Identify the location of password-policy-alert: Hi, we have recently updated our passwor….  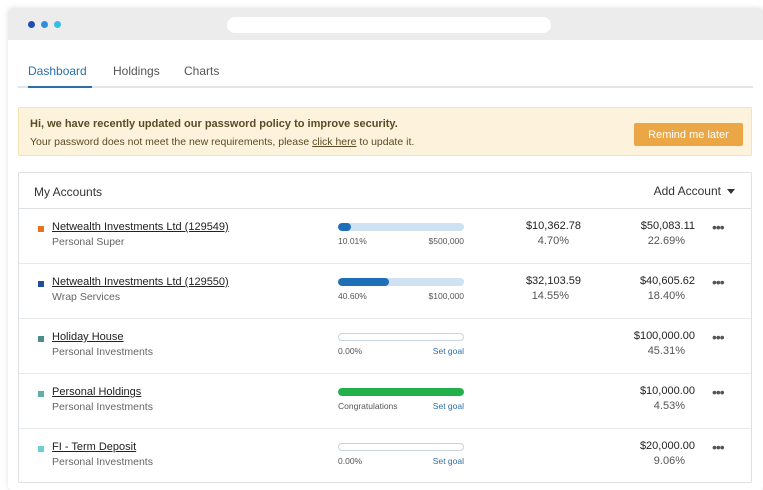
(385, 131).